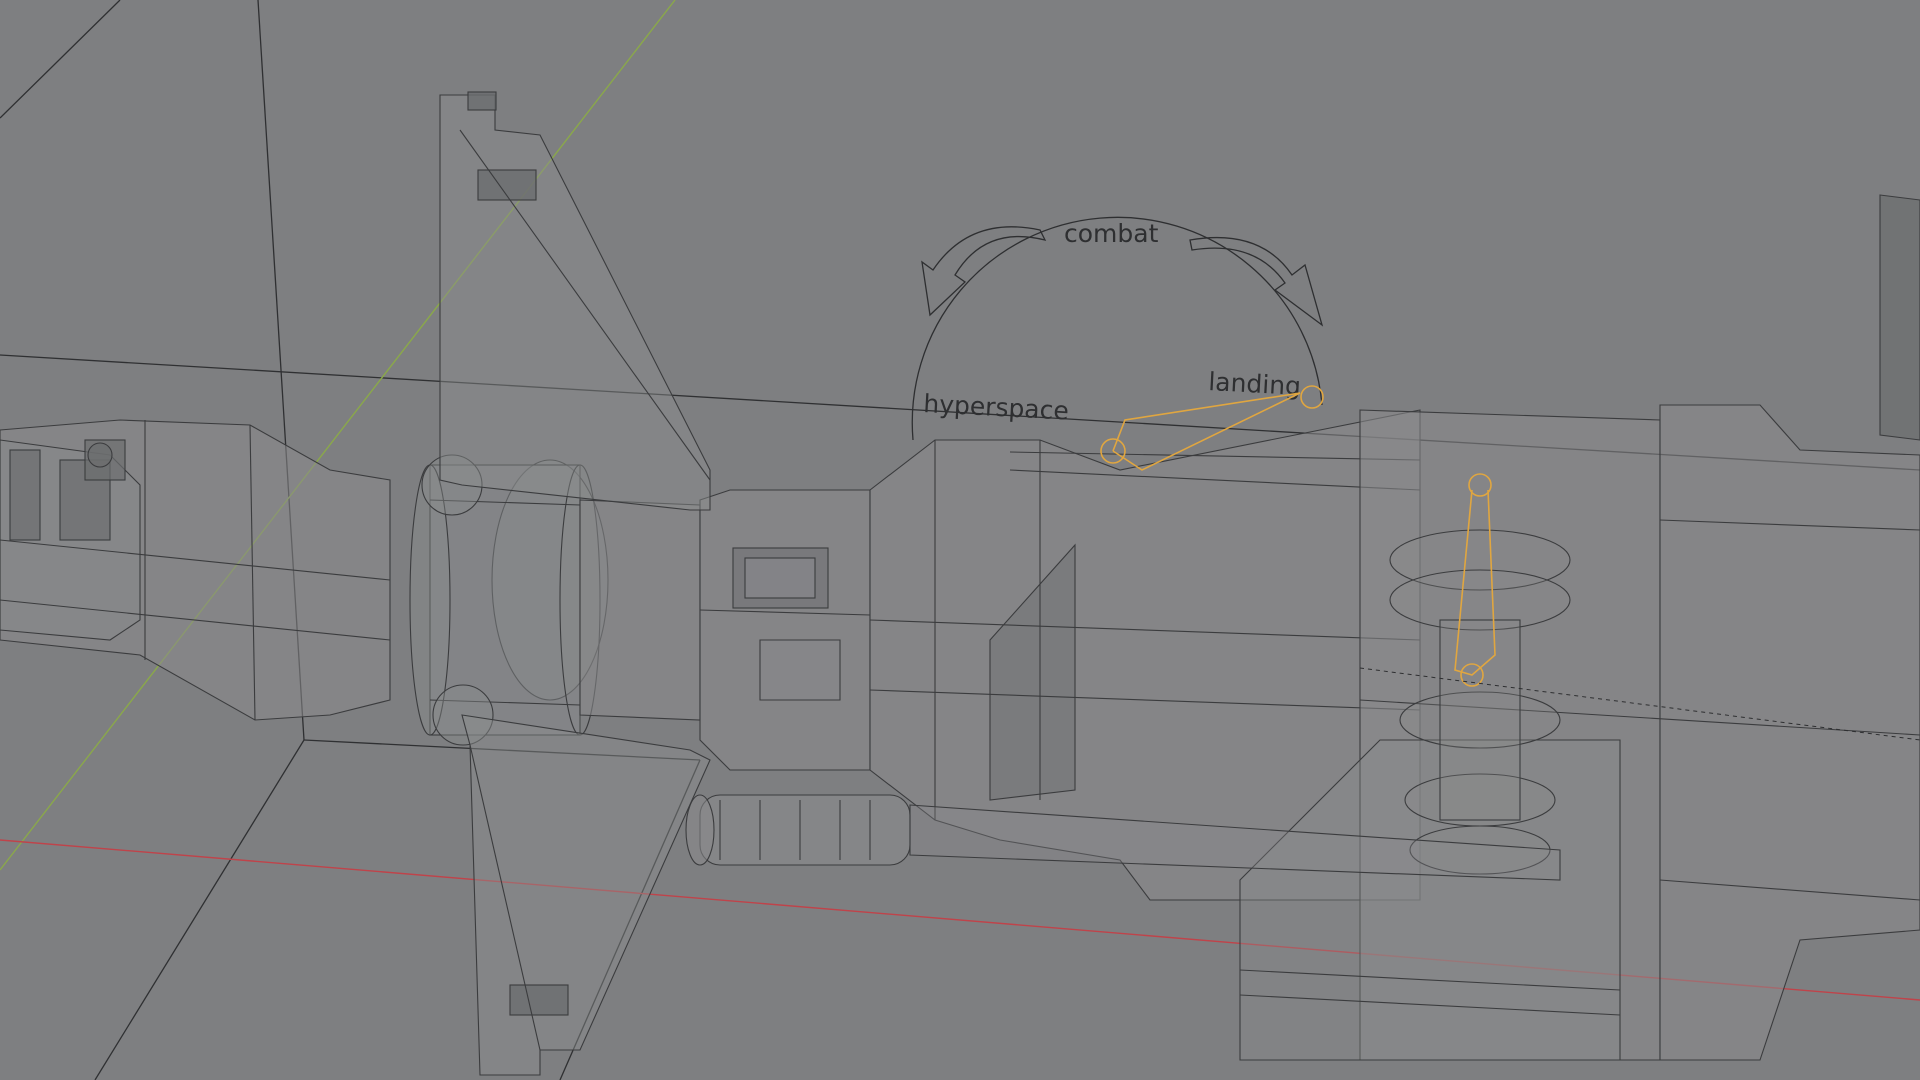 The width and height of the screenshot is (1920, 1080). What do you see at coordinates (1255, 384) in the screenshot?
I see `state-label-landing: landing` at bounding box center [1255, 384].